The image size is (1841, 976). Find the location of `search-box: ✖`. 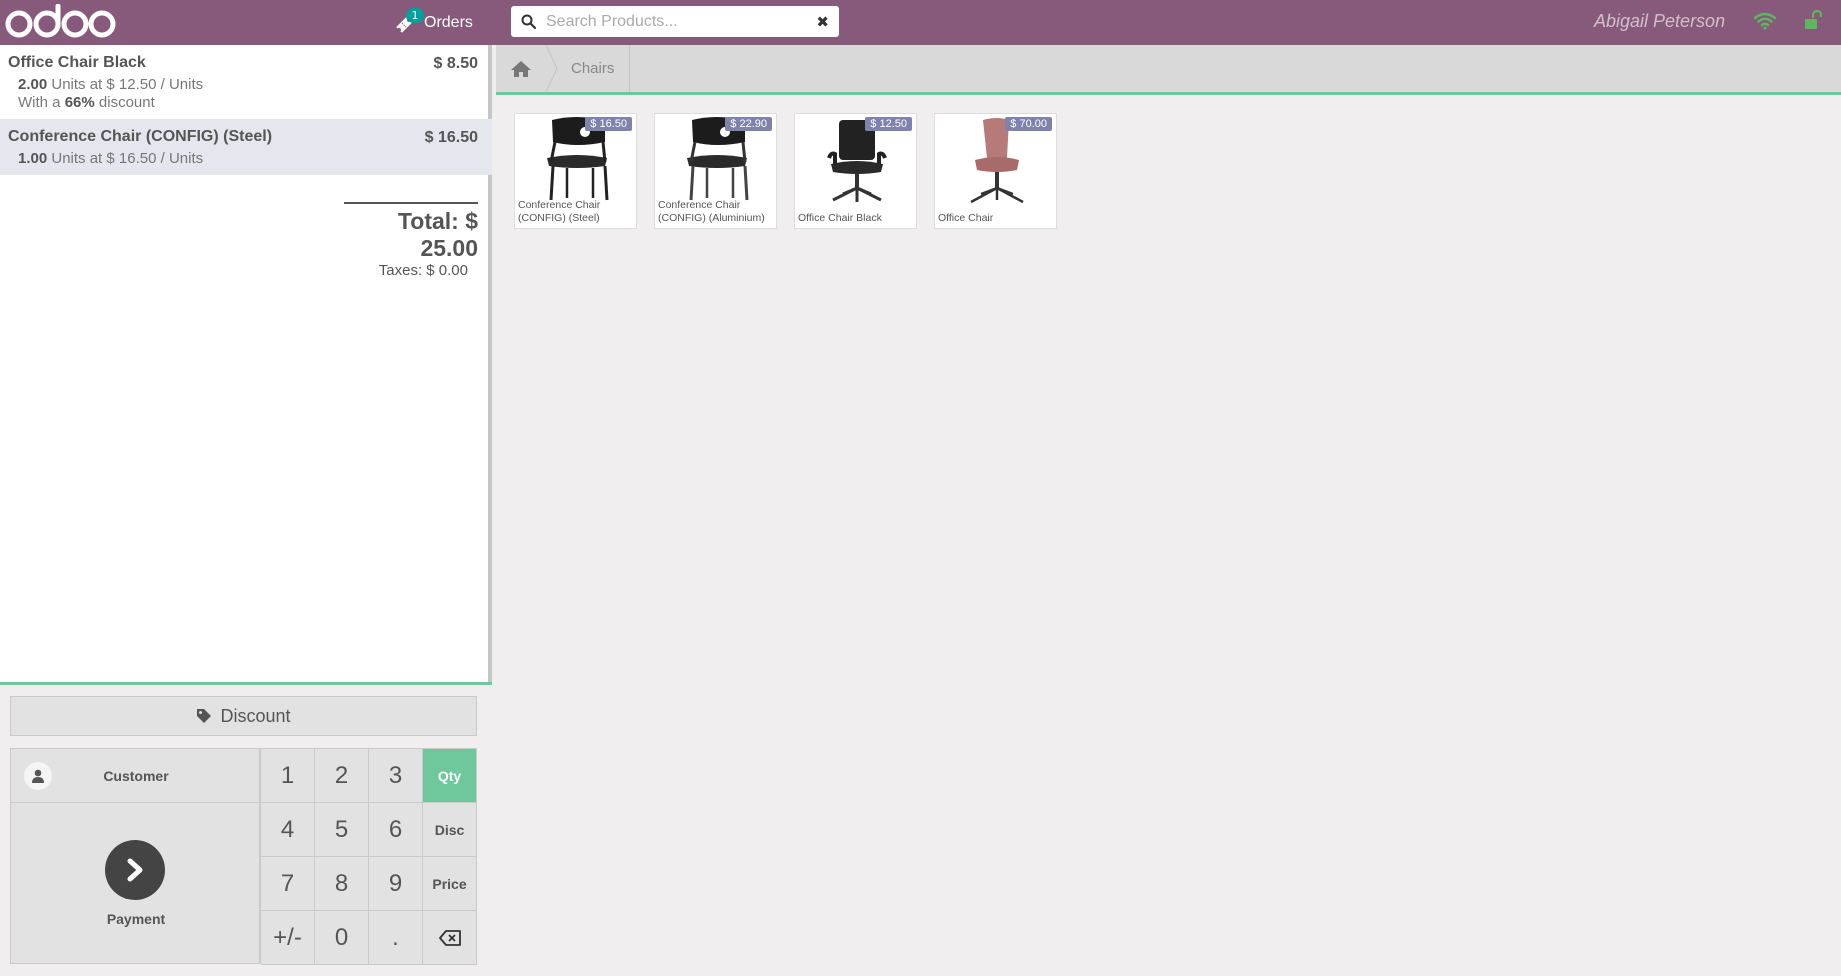

search-box: ✖ is located at coordinates (675, 21).